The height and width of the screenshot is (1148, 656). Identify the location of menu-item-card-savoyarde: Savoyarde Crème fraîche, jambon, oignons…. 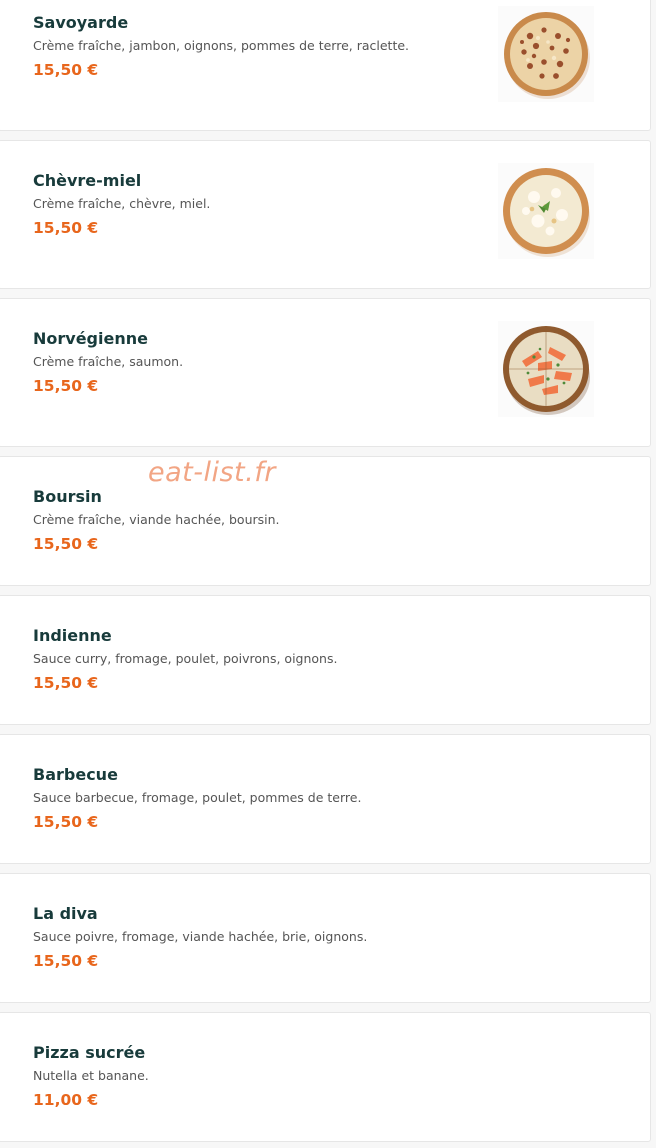
(325, 65).